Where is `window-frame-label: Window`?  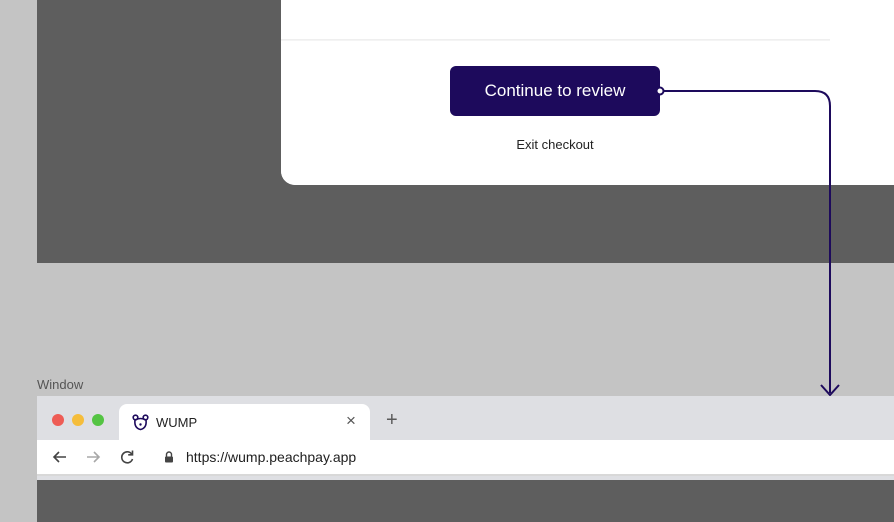 window-frame-label: Window is located at coordinates (60, 384).